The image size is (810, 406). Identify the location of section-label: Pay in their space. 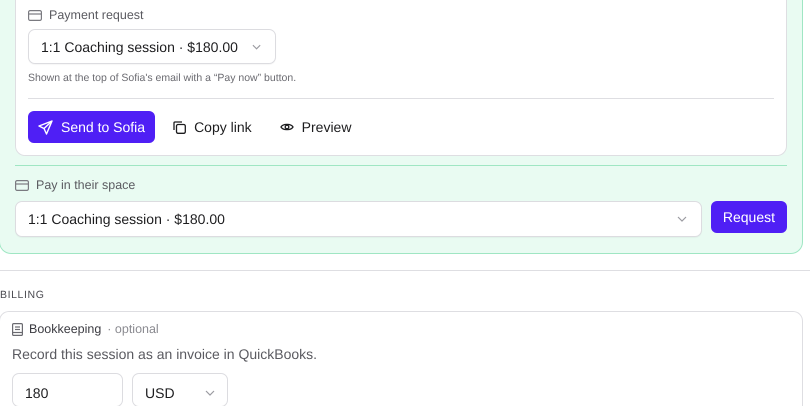
(86, 185).